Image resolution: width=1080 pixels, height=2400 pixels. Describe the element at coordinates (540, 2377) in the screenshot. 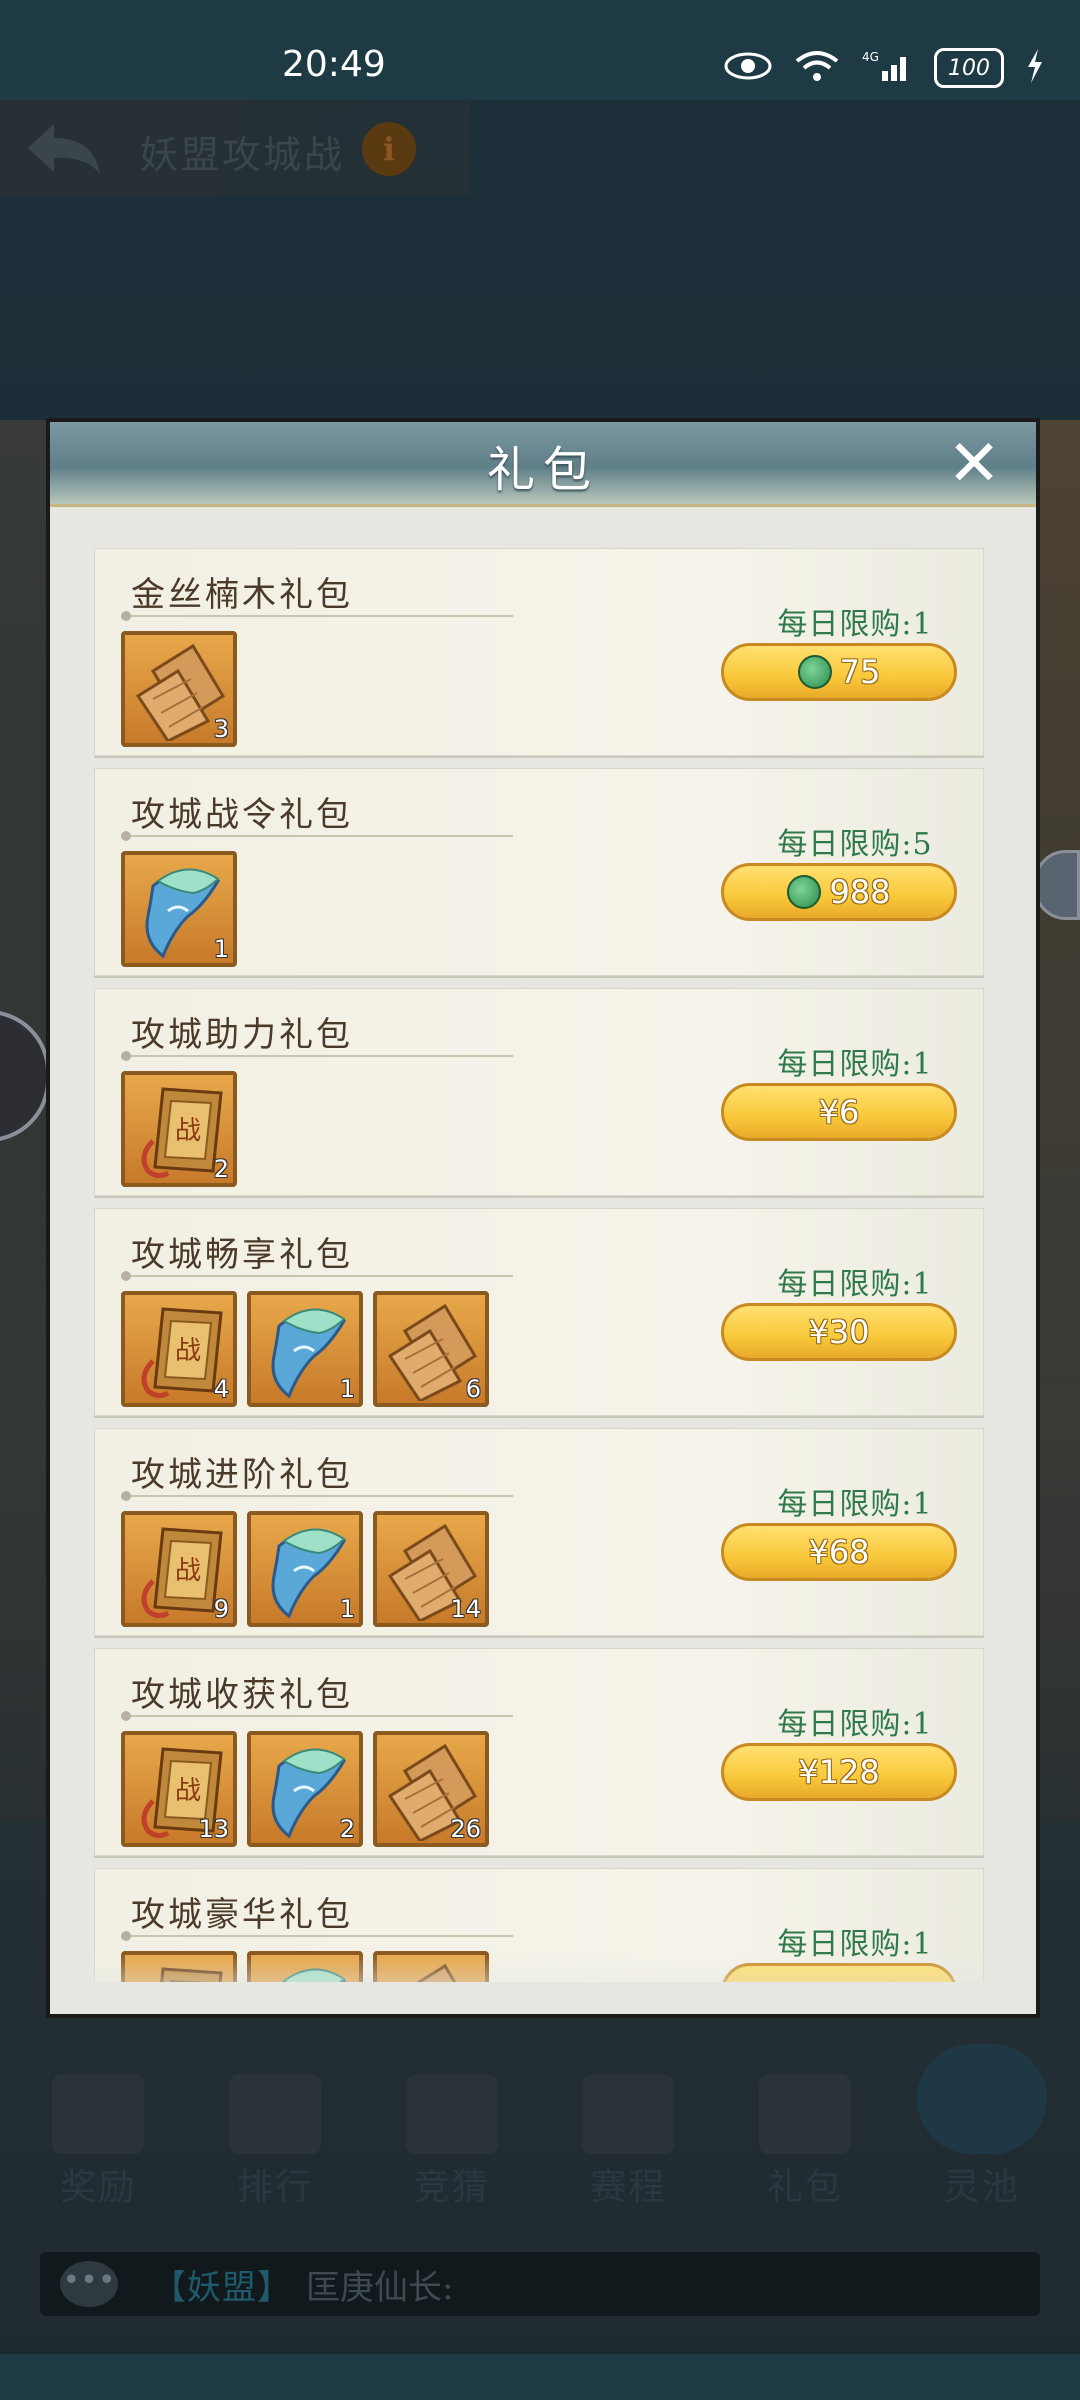

I see `bottom-strip` at that location.